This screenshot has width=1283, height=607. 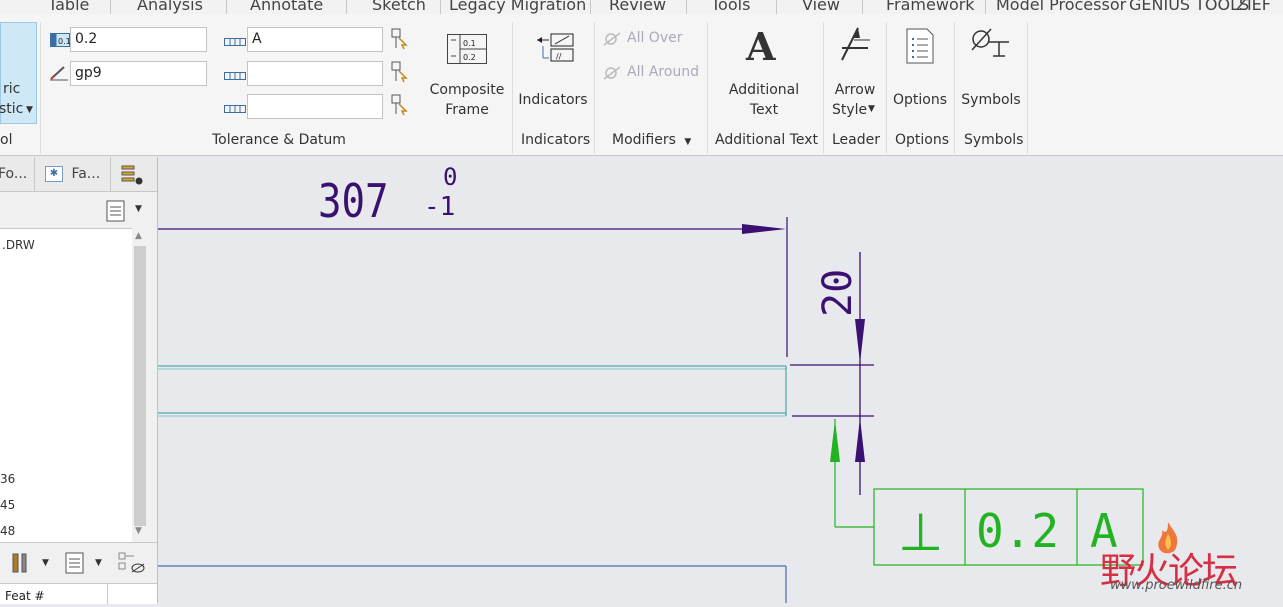 I want to click on tab-tools: Tools, so click(x=730, y=7).